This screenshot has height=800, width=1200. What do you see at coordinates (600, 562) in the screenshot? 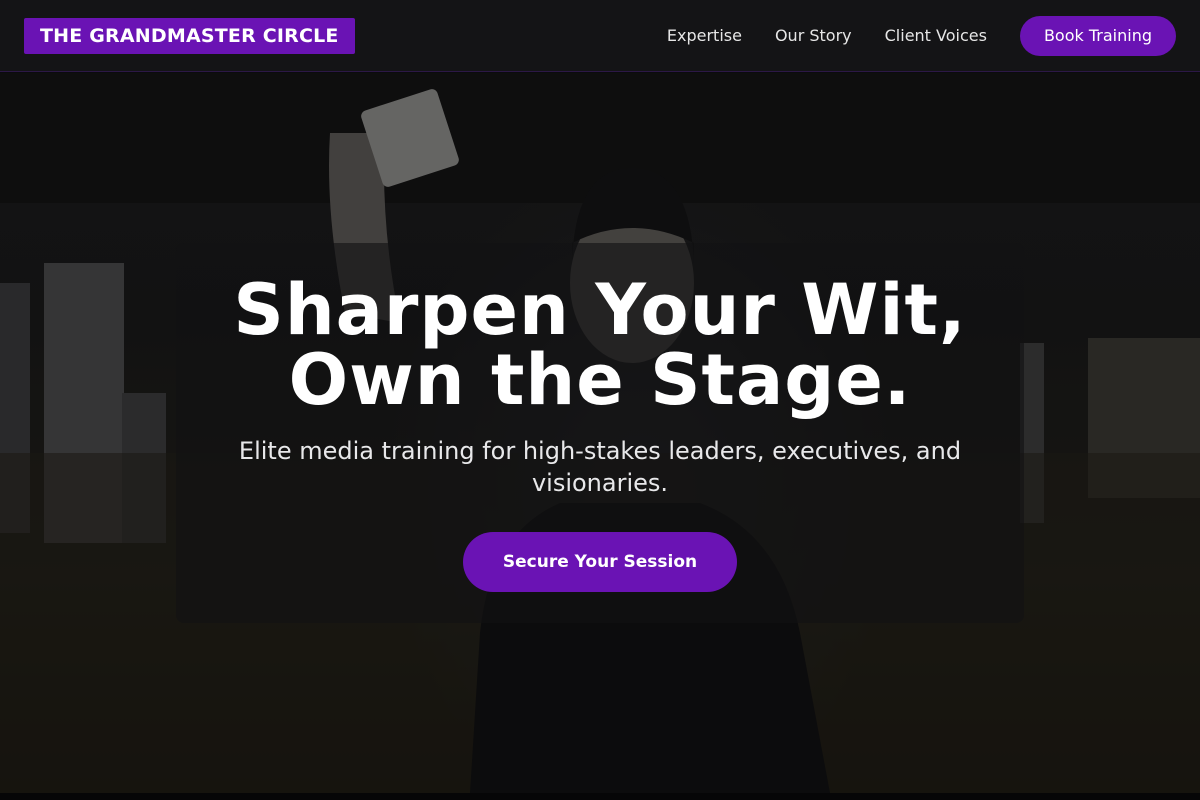
I see `secure-session-button: Secure Your Session` at bounding box center [600, 562].